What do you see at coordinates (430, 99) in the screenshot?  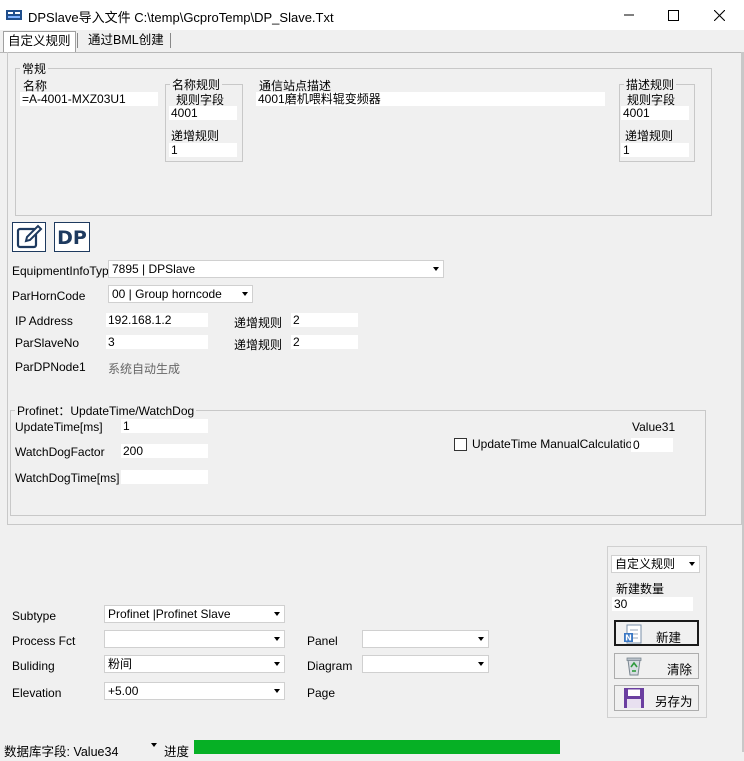 I see `desc-input: 4001磨机喂料辊变频器` at bounding box center [430, 99].